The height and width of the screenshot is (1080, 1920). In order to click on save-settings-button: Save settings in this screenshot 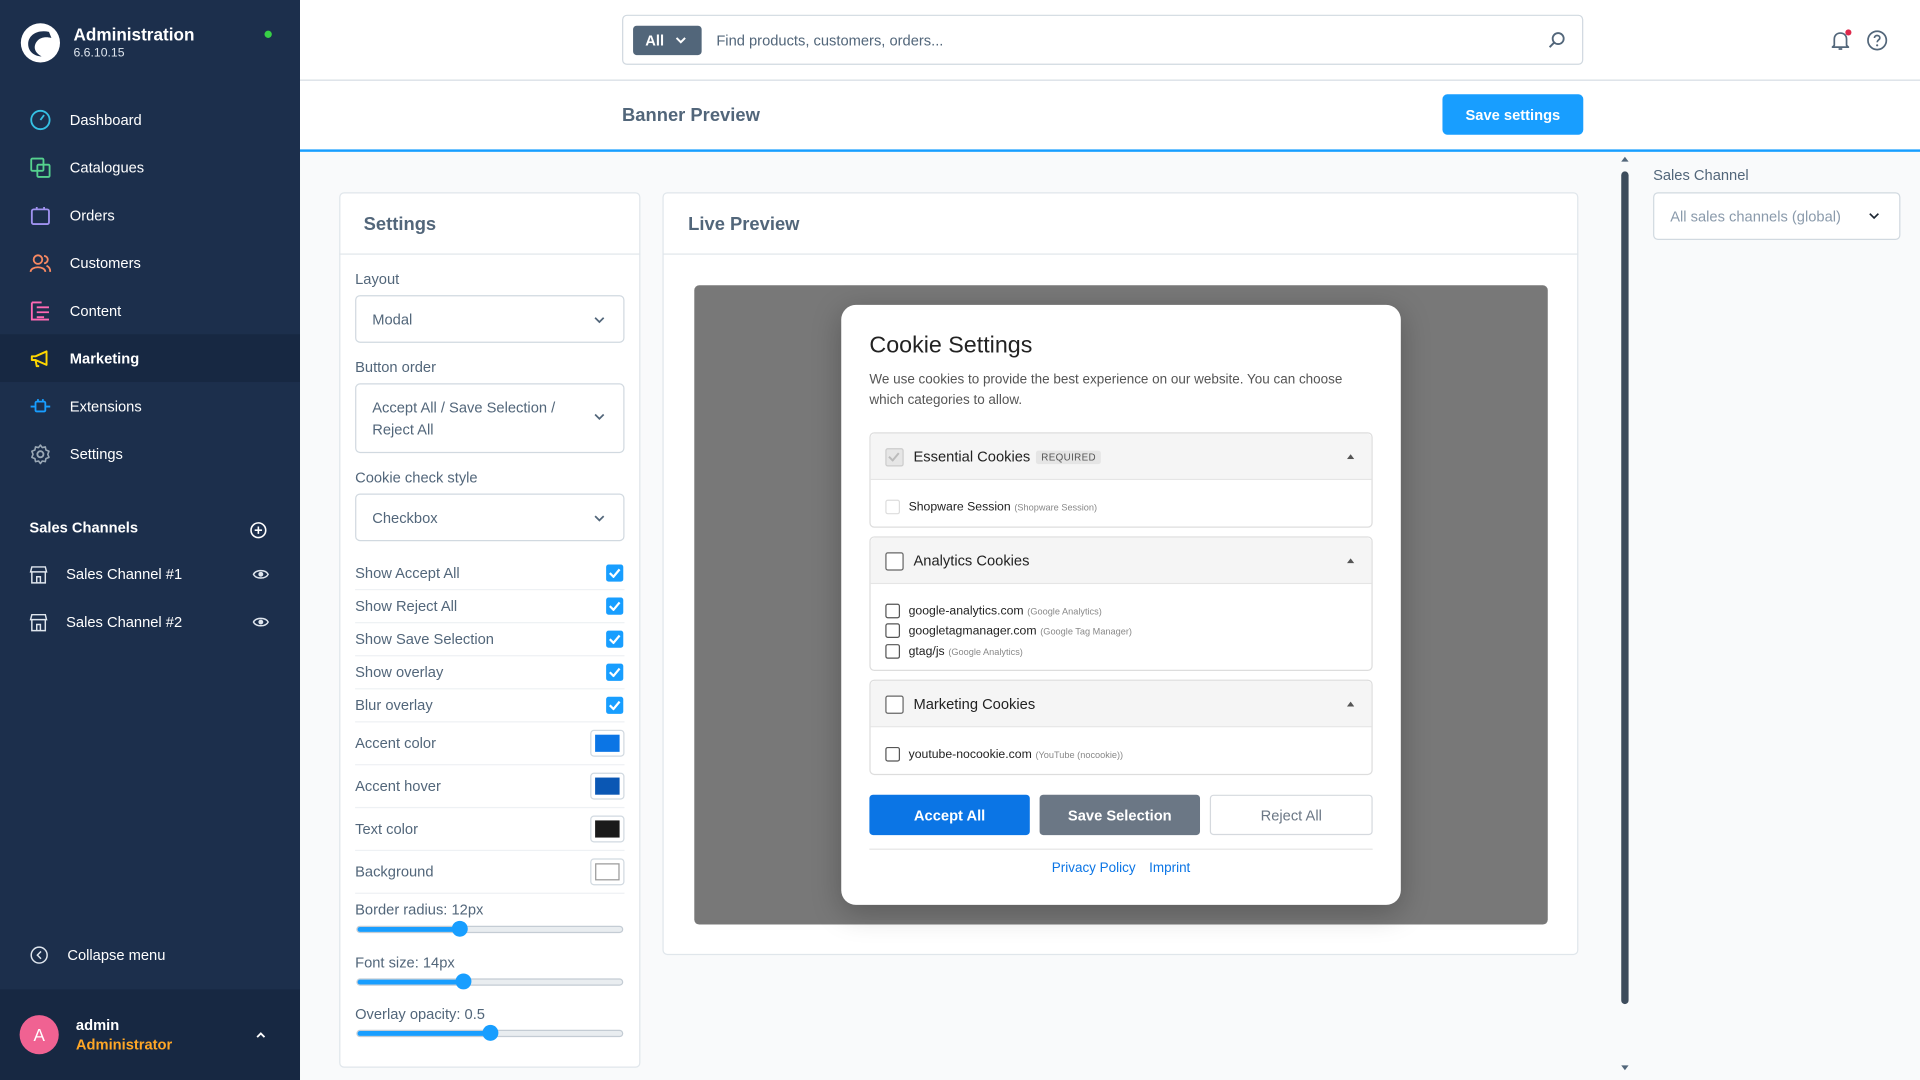, I will do `click(1513, 114)`.